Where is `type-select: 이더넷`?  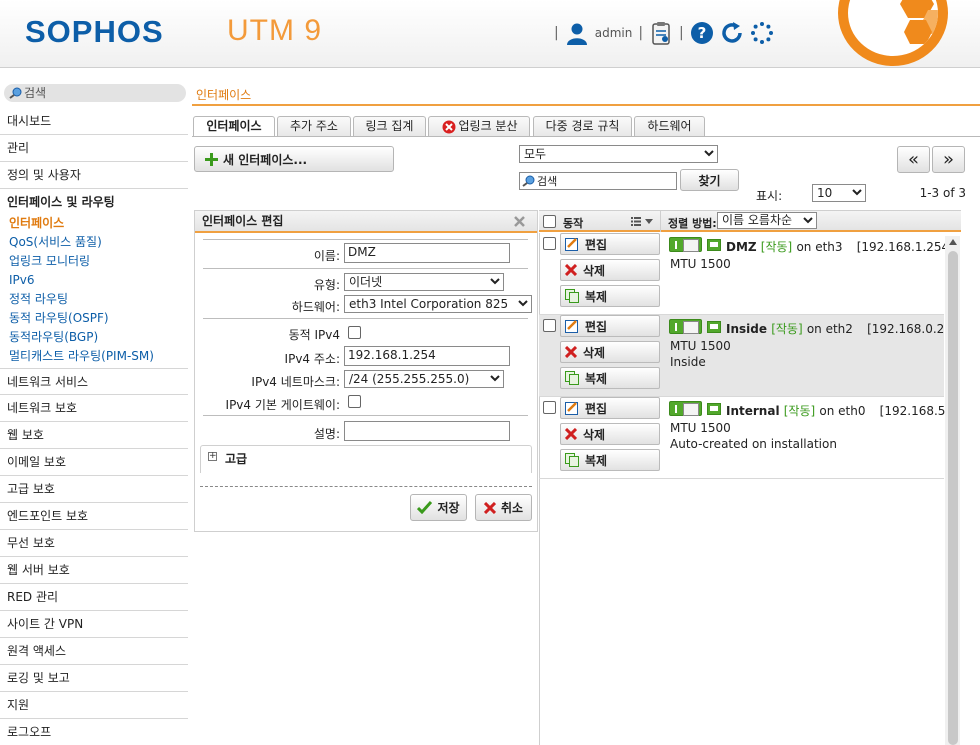 type-select: 이더넷 is located at coordinates (424, 282).